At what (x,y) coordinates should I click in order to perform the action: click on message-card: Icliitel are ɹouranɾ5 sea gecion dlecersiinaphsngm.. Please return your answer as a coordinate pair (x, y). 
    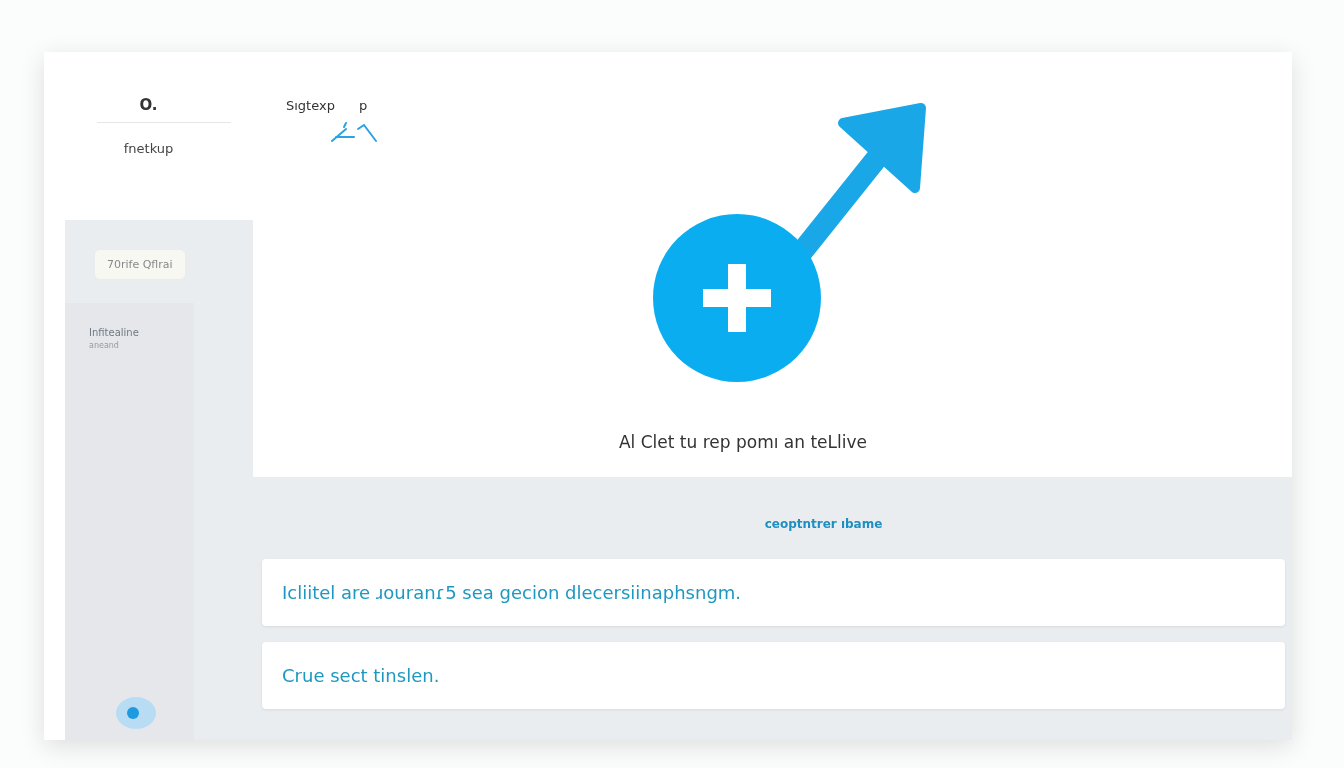
    Looking at the image, I should click on (773, 592).